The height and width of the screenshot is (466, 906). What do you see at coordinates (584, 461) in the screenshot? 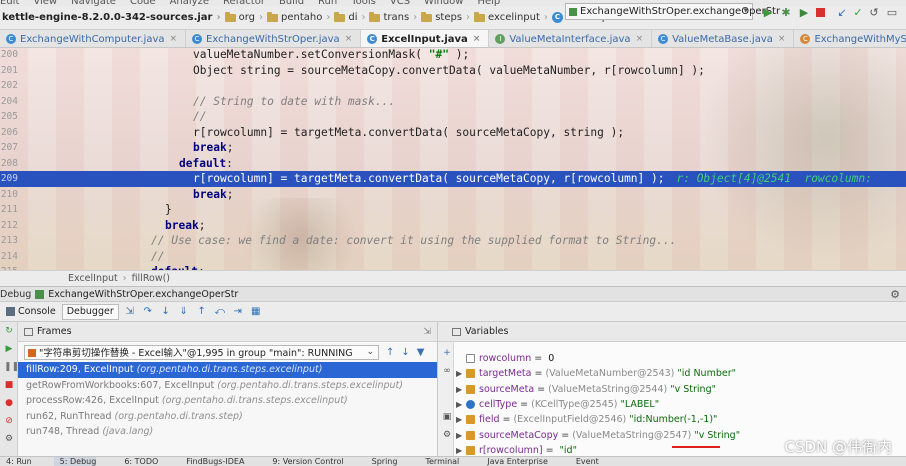
I see `tool-window-tab: Event` at bounding box center [584, 461].